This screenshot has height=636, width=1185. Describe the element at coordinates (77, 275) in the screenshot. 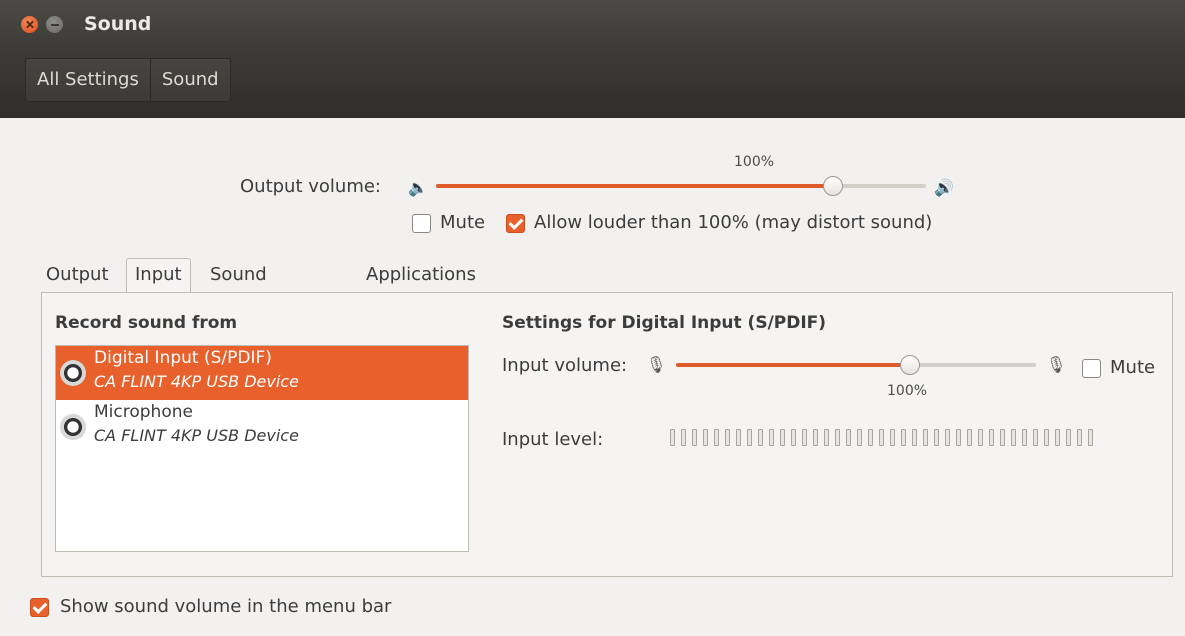

I see `tab-output: Output` at that location.